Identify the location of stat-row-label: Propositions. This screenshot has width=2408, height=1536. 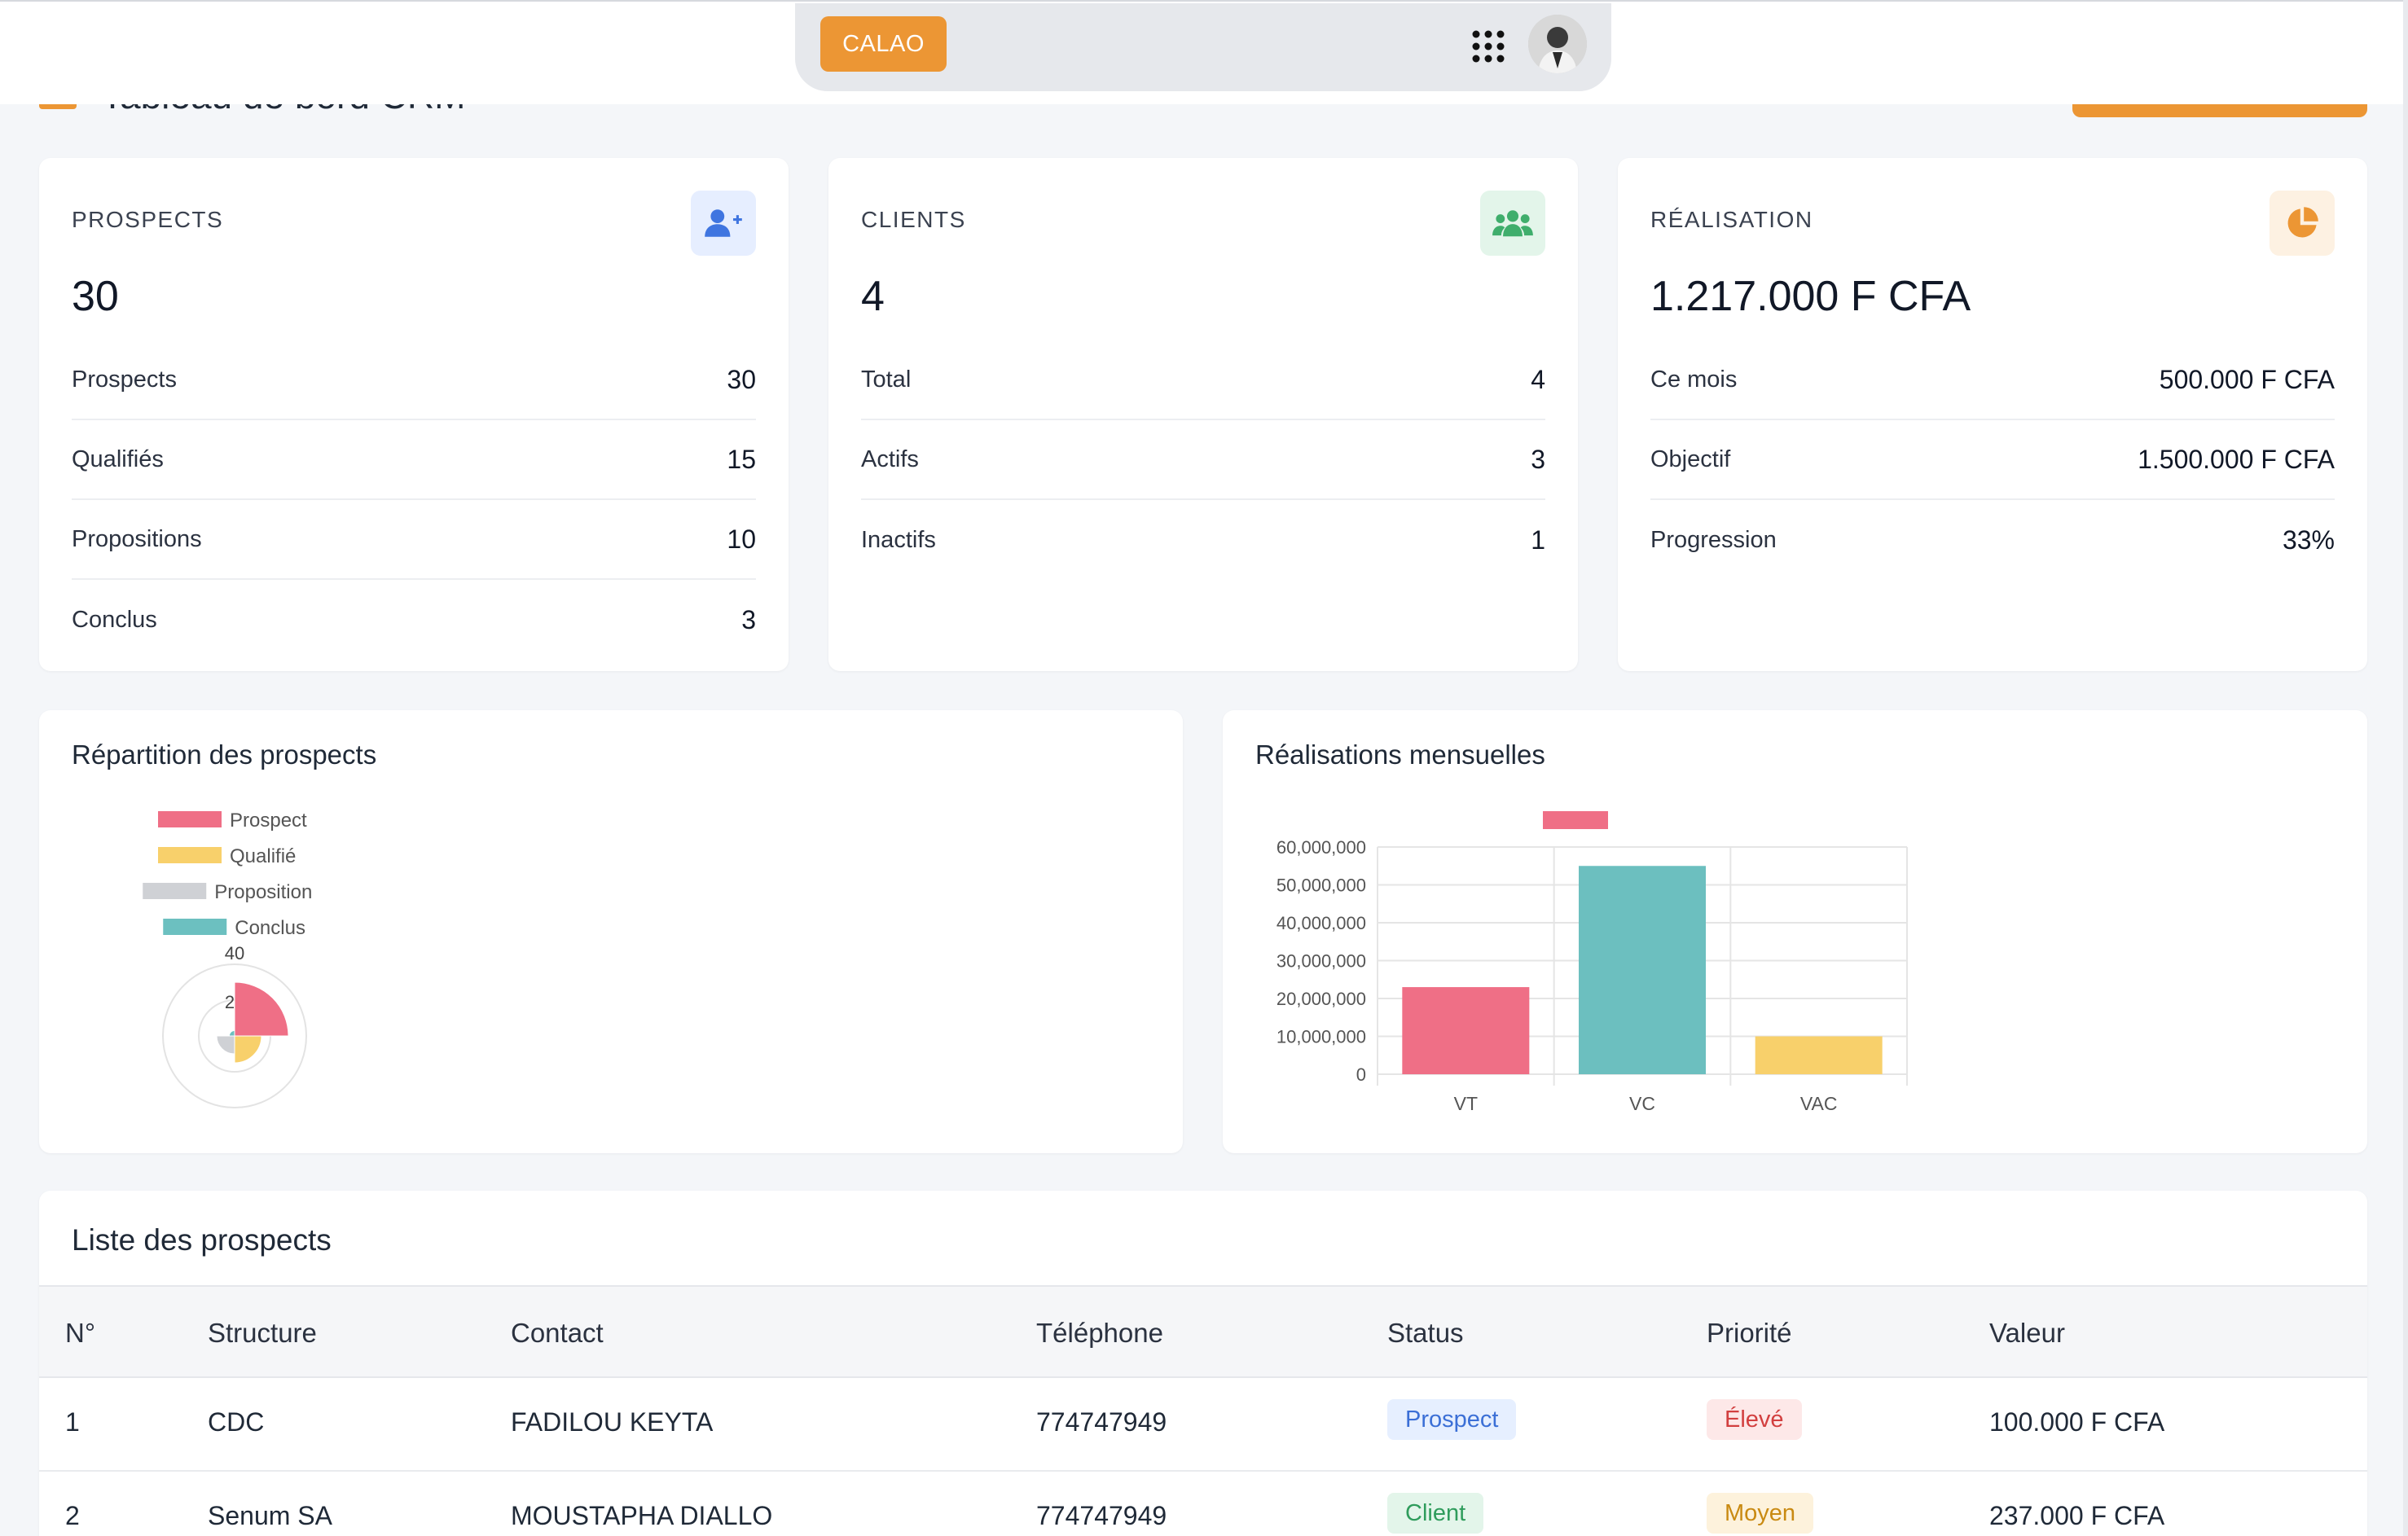
(137, 538).